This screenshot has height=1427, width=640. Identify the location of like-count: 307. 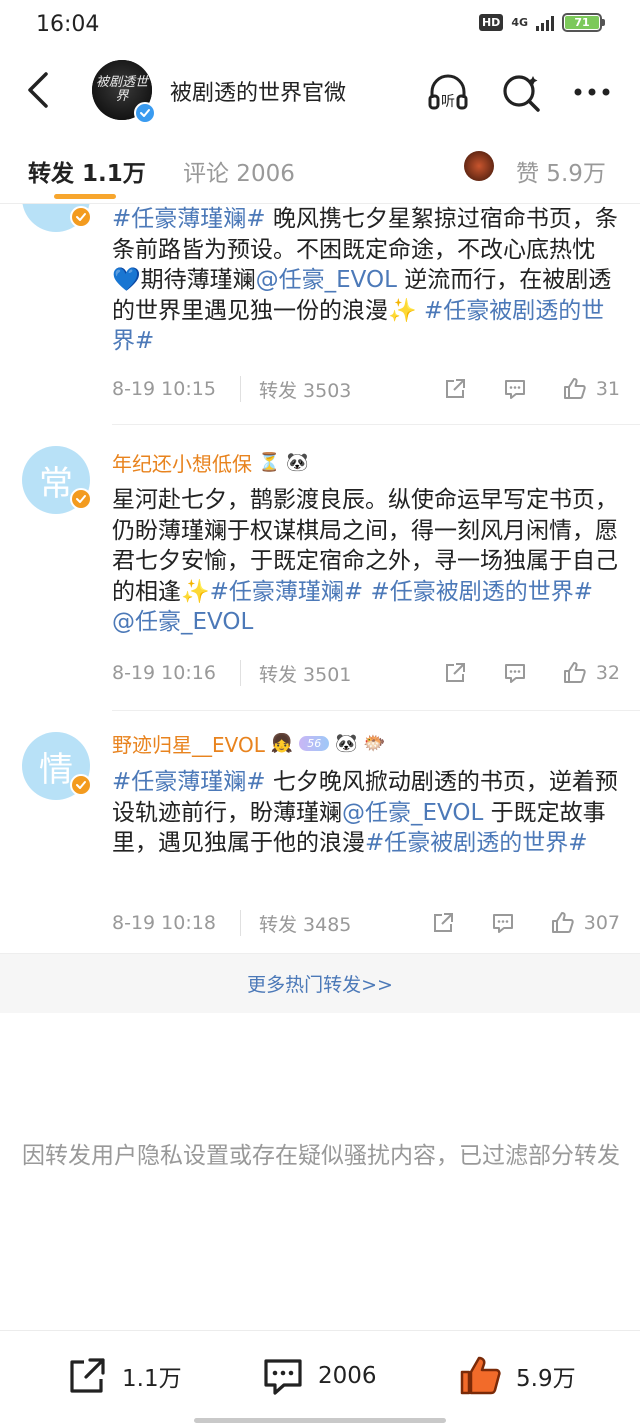
(601, 923).